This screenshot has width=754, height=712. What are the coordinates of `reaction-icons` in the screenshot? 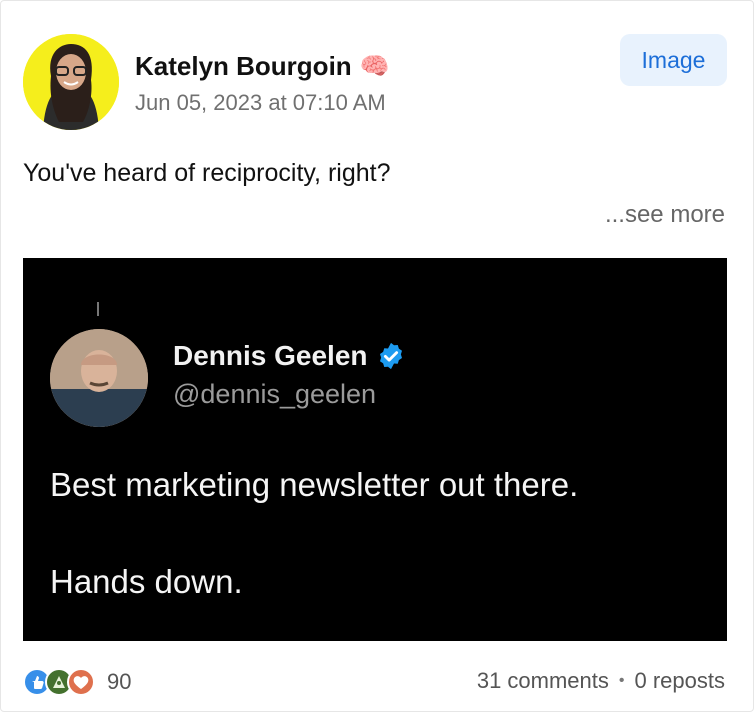 It's located at (61, 682).